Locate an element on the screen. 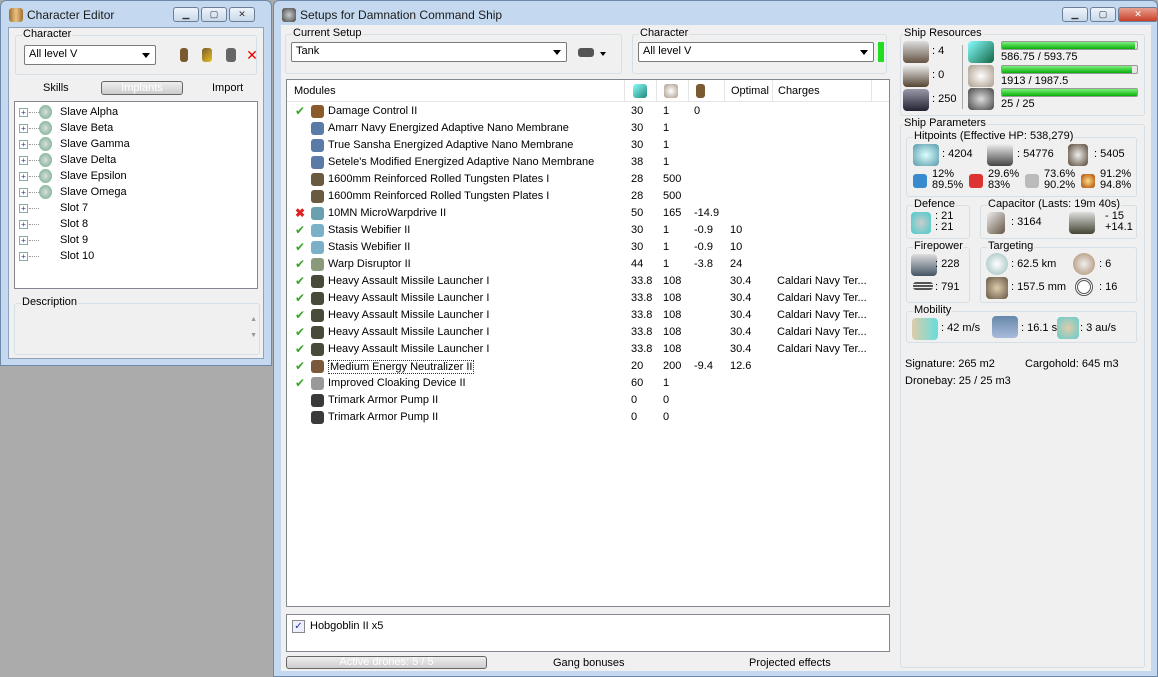 This screenshot has width=1158, height=677. implant-slot: + Slave Gamma is located at coordinates (135, 144).